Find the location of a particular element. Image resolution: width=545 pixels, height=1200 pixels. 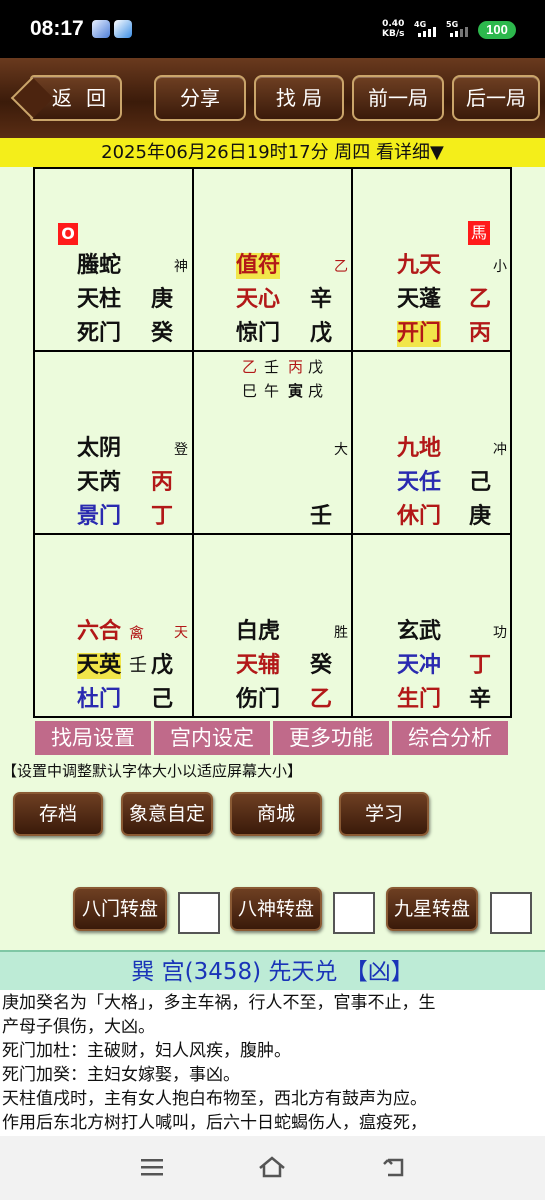

palace-5-center: 乙 壬 丙 戊 巳 午 寅 戌 大 壬 is located at coordinates (273, 443).